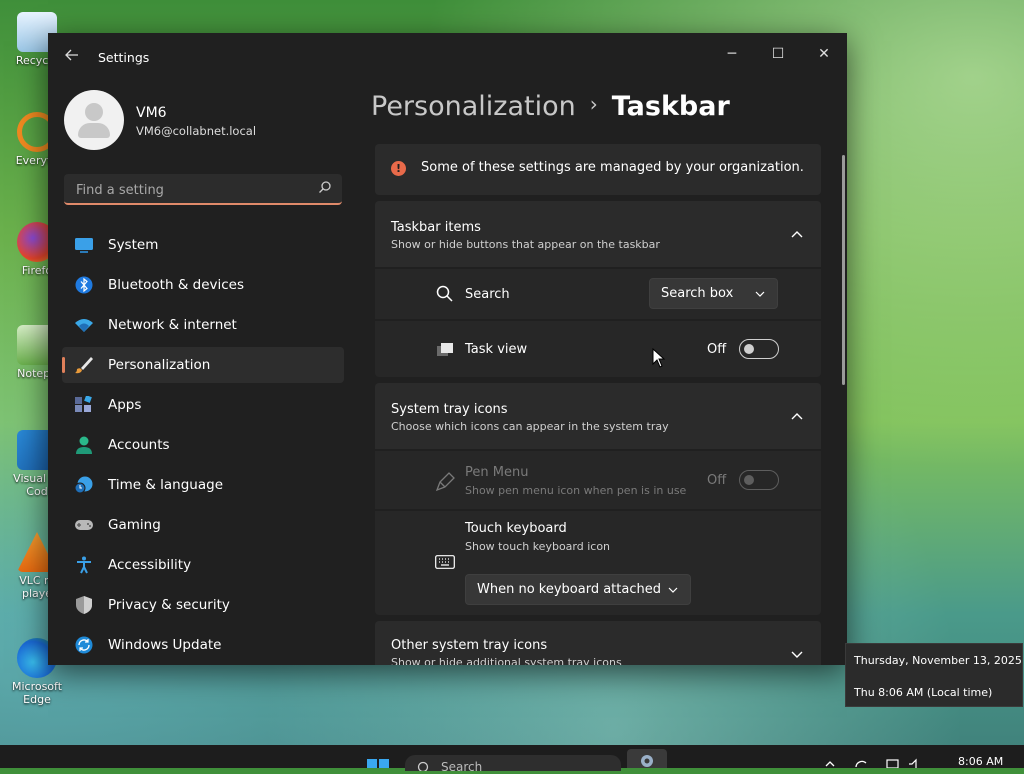  What do you see at coordinates (659, 358) in the screenshot?
I see `mouse-cursor-icon` at bounding box center [659, 358].